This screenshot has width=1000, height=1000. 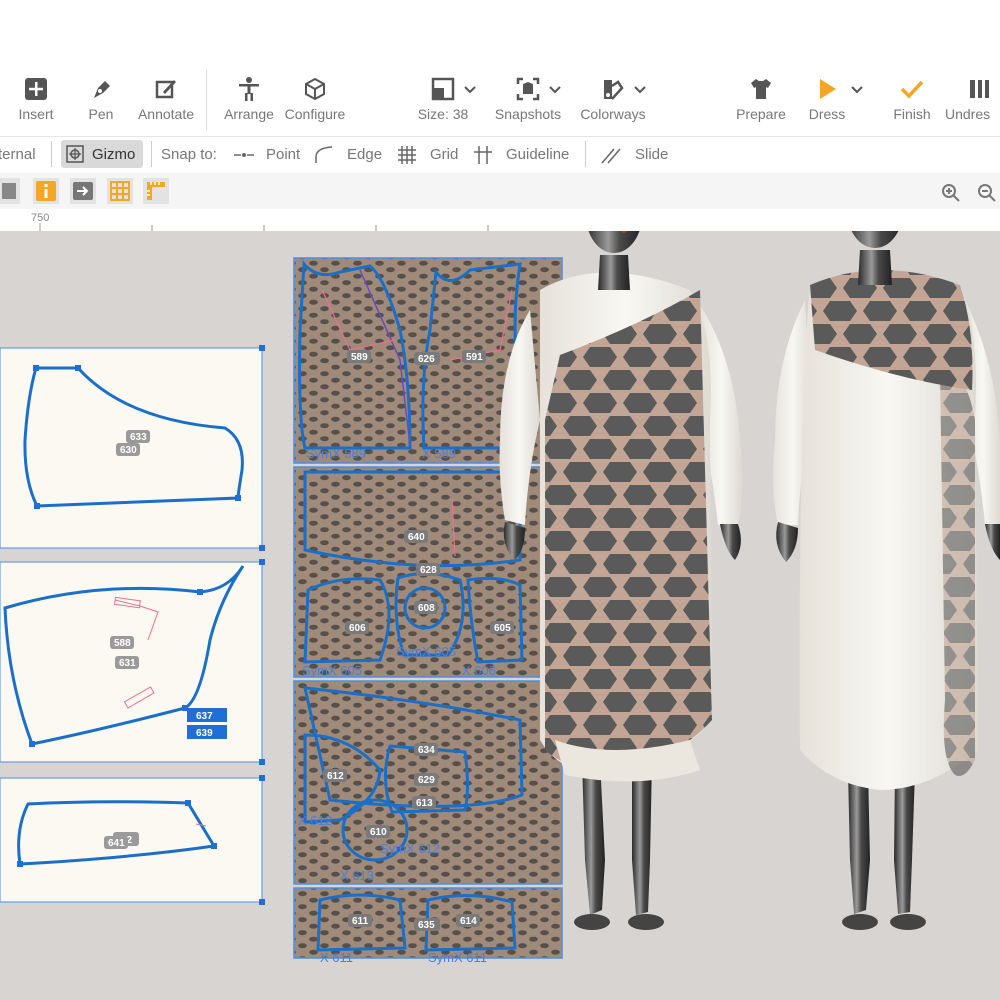 I want to click on piece-label-589: 589, so click(x=359, y=357).